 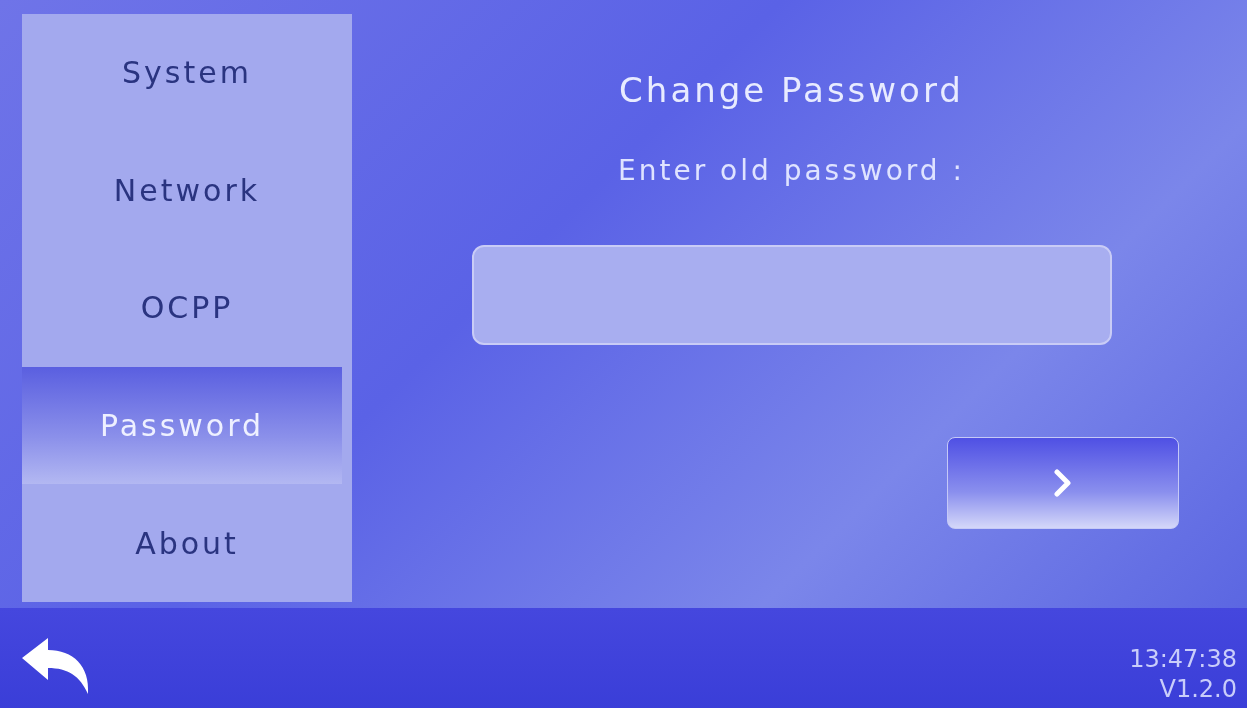 What do you see at coordinates (791, 295) in the screenshot?
I see `password-field` at bounding box center [791, 295].